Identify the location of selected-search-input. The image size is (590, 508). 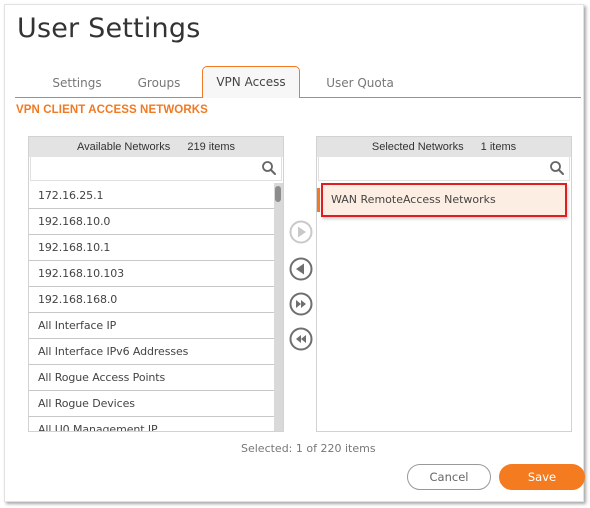
(444, 168).